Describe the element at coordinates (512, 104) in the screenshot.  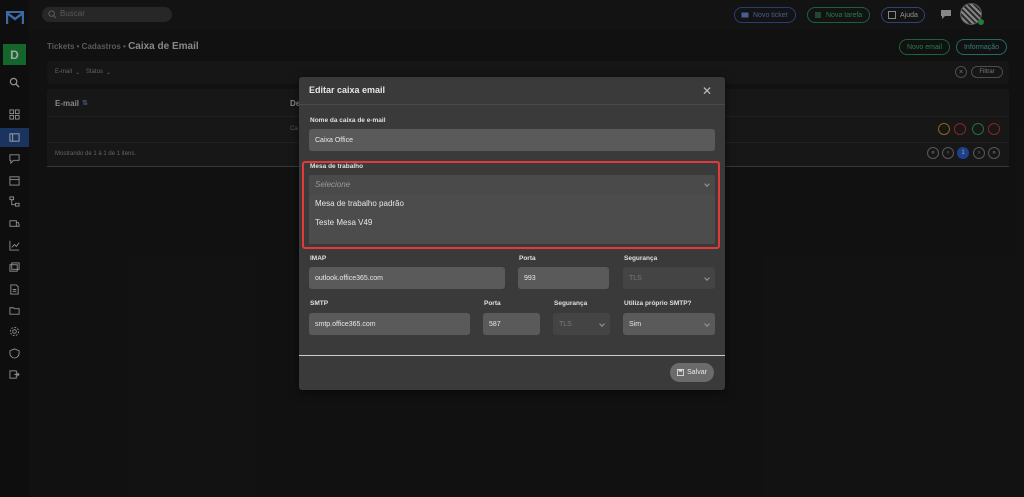
I see `modal-header-divider` at that location.